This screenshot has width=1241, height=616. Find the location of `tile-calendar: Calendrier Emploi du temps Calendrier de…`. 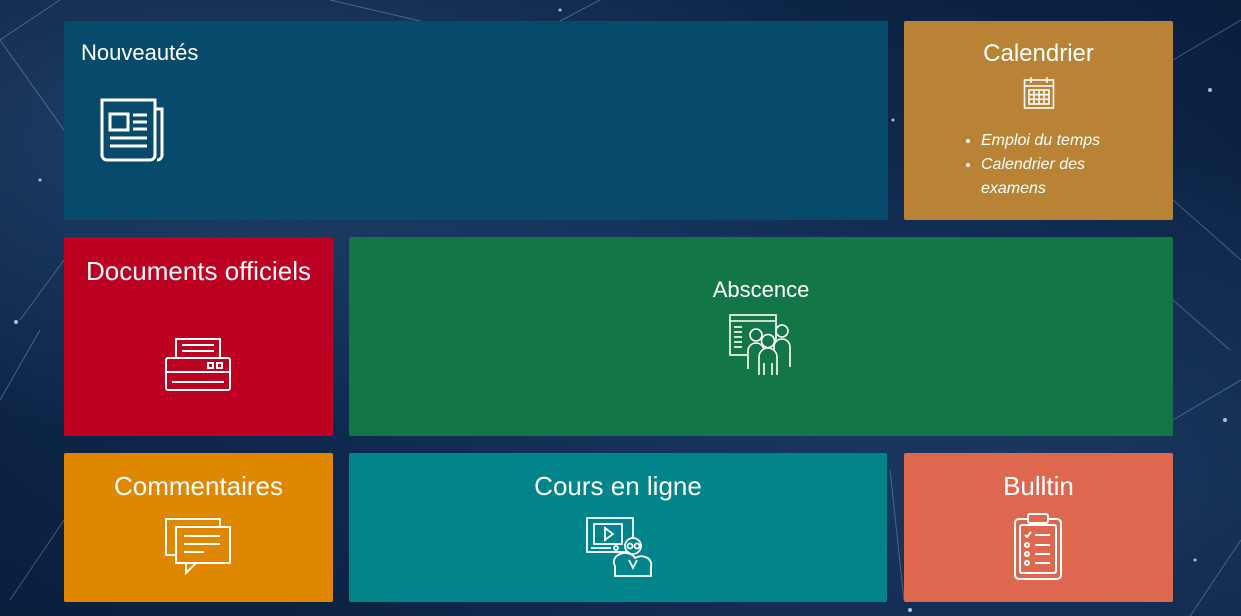

tile-calendar: Calendrier Emploi du temps Calendrier de… is located at coordinates (1038, 120).